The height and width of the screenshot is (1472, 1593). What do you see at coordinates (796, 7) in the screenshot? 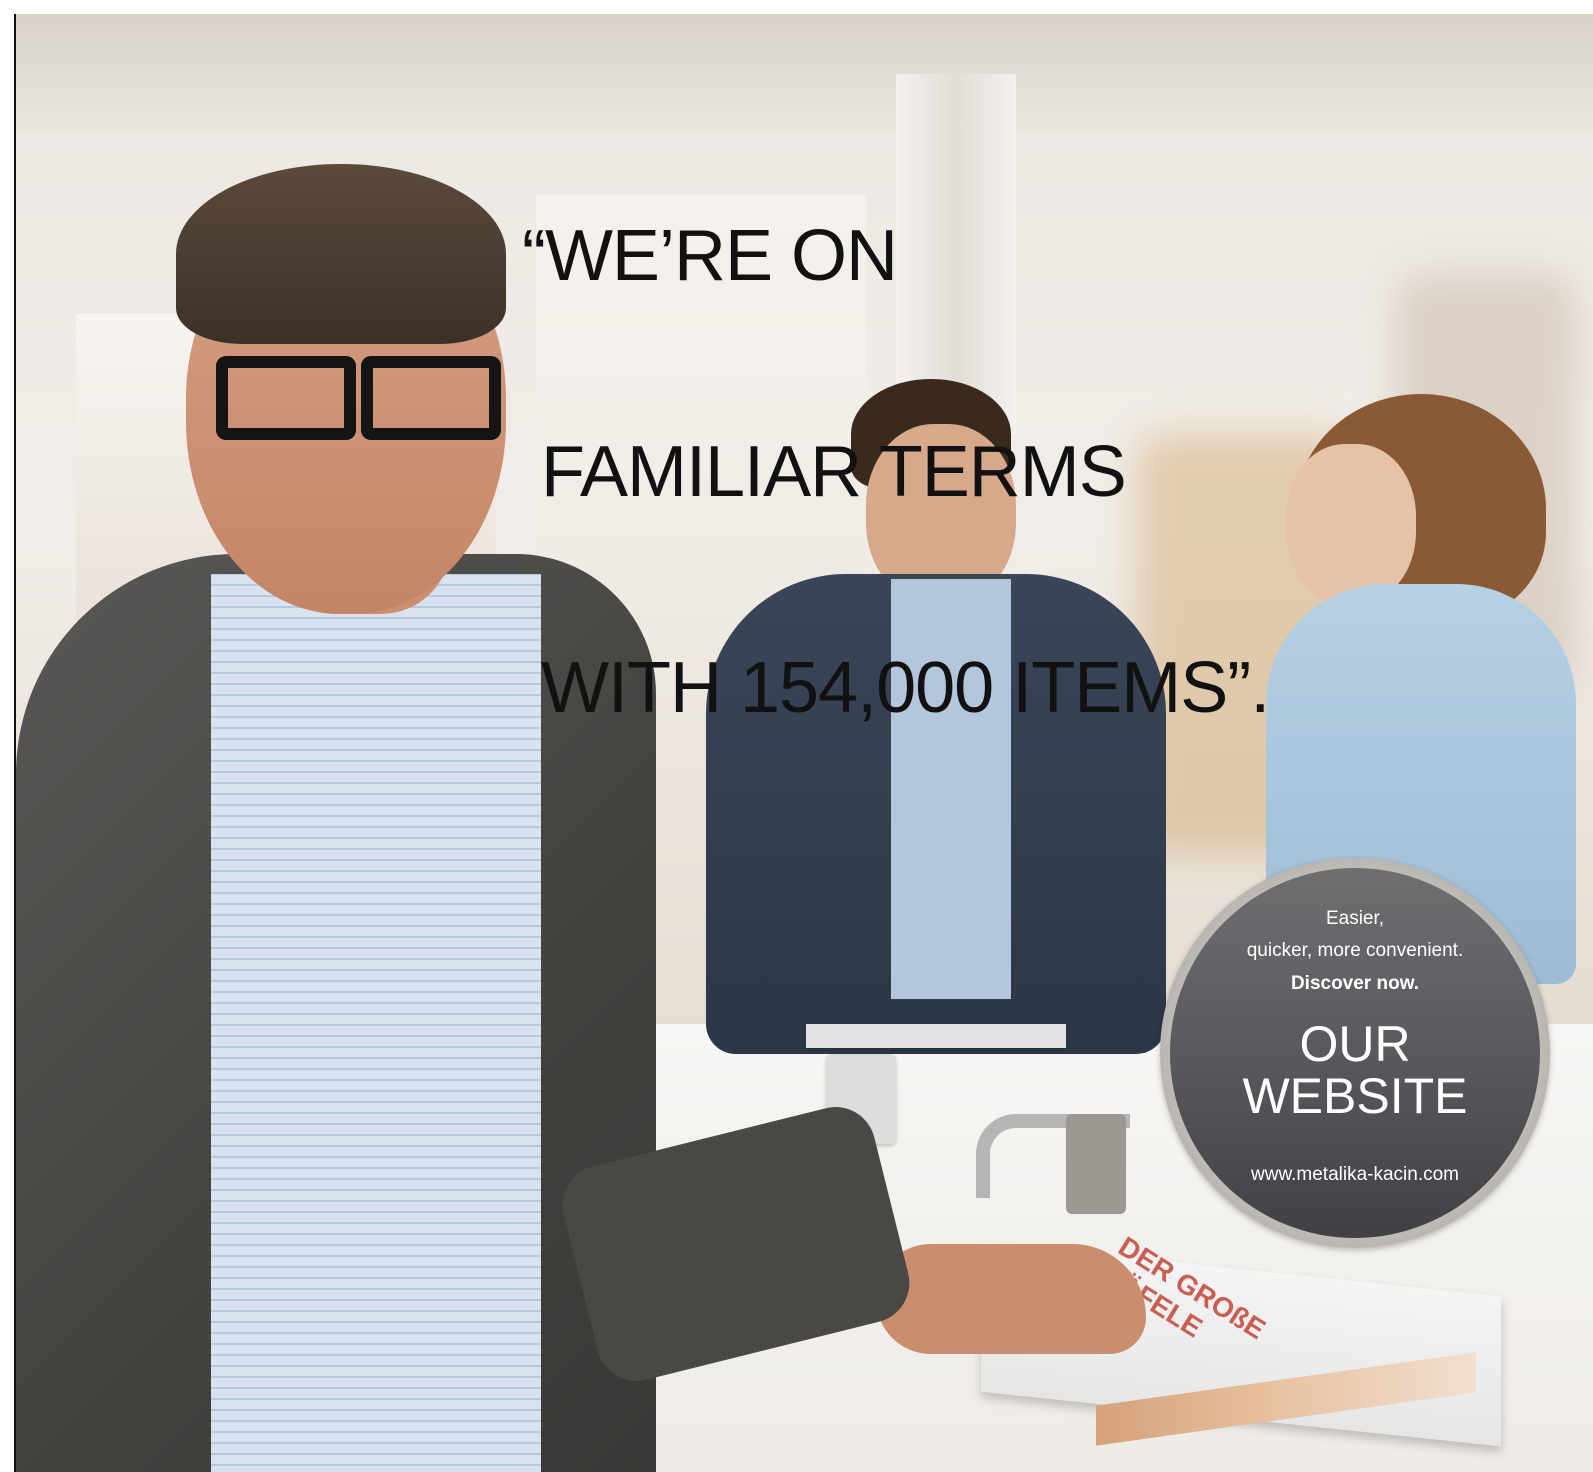
I see `top-margin` at bounding box center [796, 7].